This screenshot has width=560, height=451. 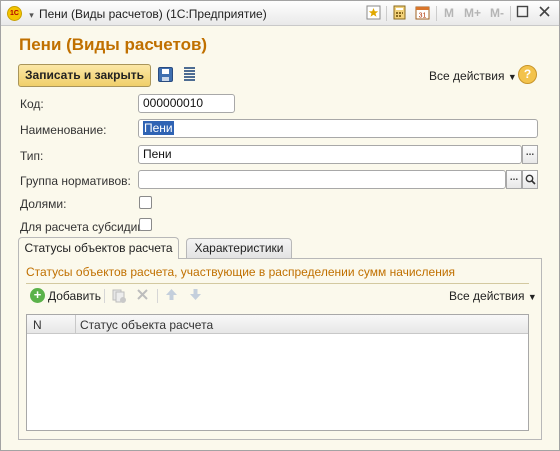 What do you see at coordinates (142, 295) in the screenshot?
I see `delete-icon` at bounding box center [142, 295].